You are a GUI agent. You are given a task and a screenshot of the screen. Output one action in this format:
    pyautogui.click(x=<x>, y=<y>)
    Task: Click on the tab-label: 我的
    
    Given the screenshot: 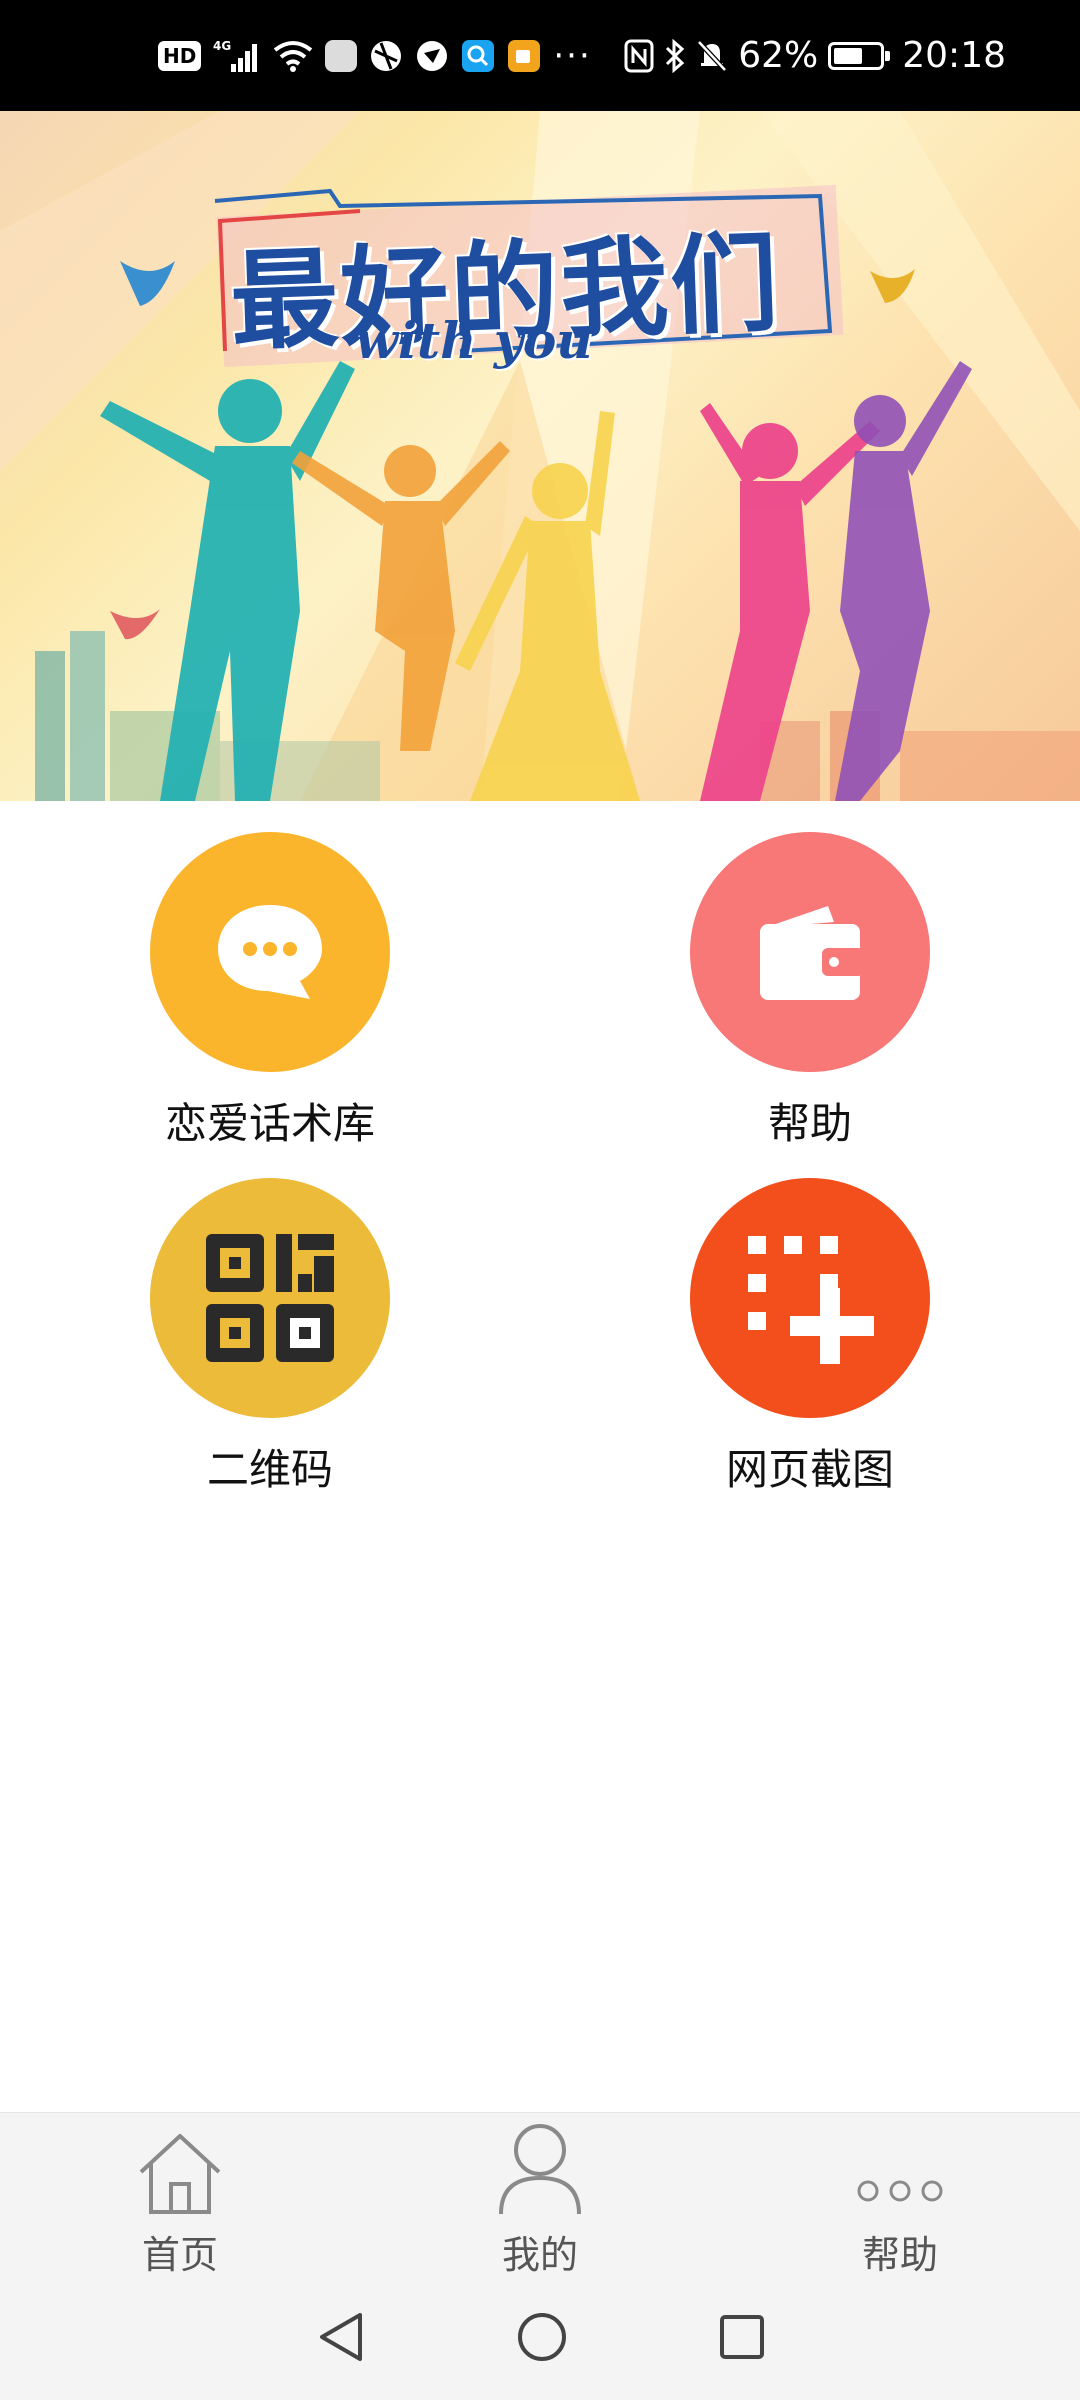 What is the action you would take?
    pyautogui.click(x=539, y=2255)
    